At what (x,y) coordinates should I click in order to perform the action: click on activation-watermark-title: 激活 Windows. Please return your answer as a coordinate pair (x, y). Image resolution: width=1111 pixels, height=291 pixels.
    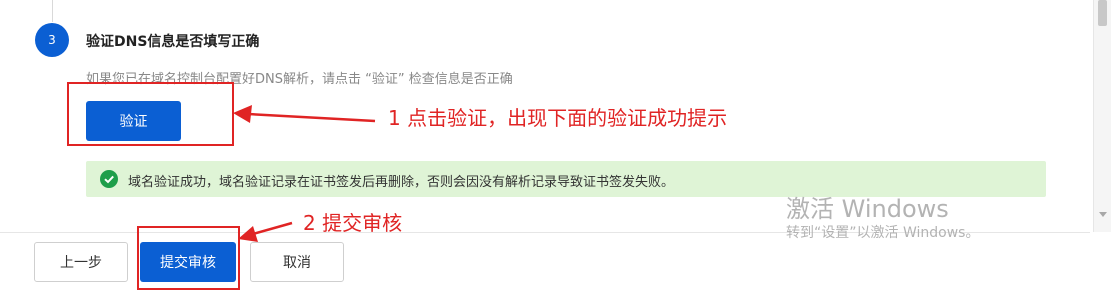
    Looking at the image, I should click on (867, 209).